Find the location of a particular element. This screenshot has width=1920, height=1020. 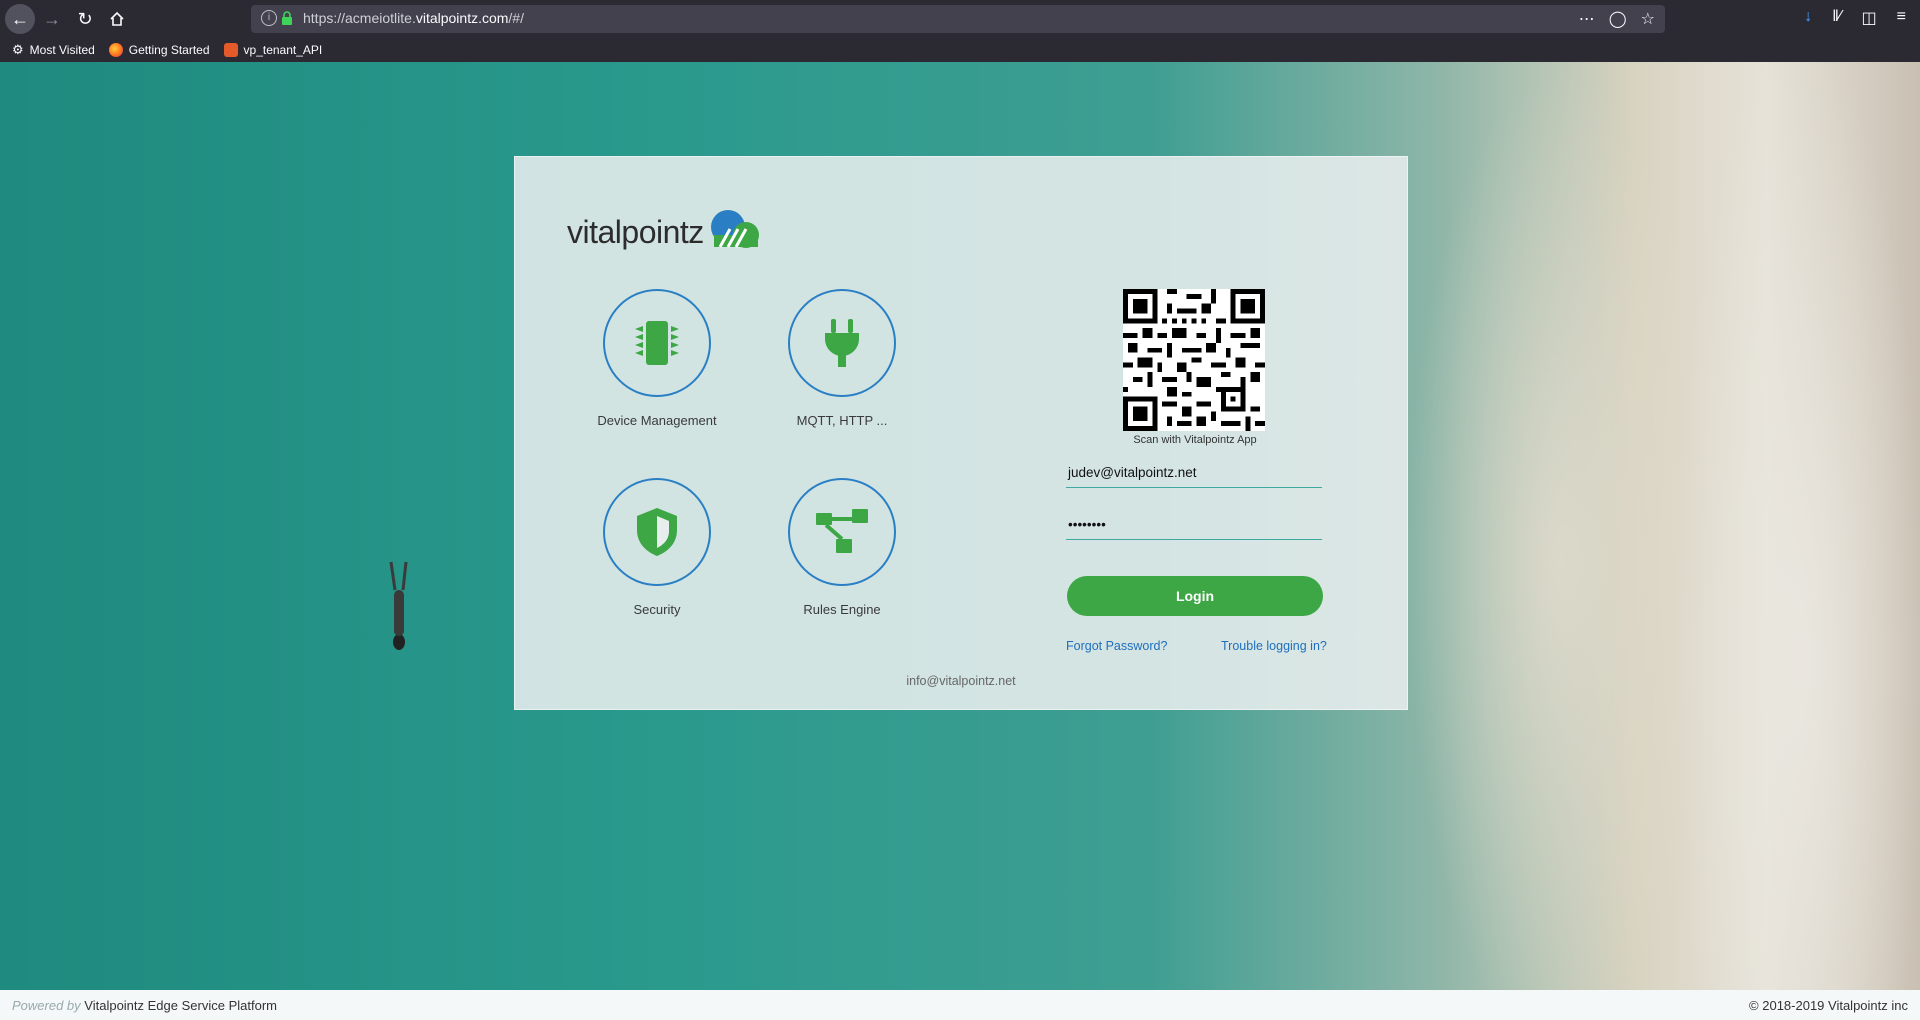

brand-name: vitalpointz is located at coordinates (635, 232).